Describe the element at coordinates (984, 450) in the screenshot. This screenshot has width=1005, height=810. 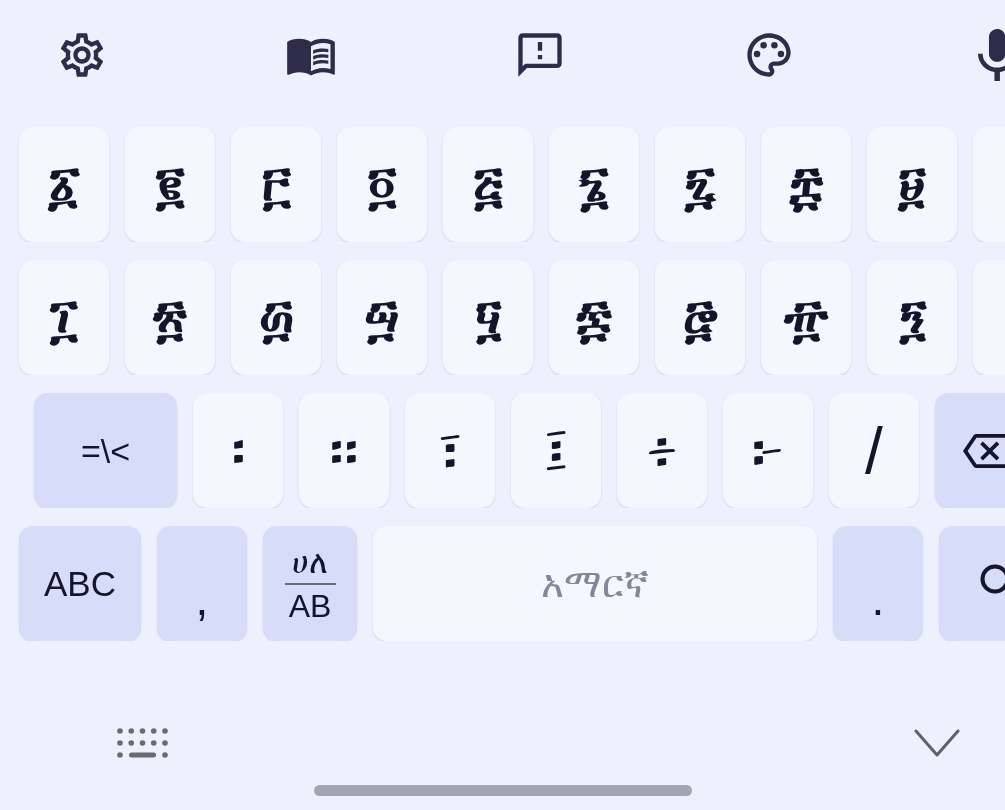
I see `backspace-icon` at that location.